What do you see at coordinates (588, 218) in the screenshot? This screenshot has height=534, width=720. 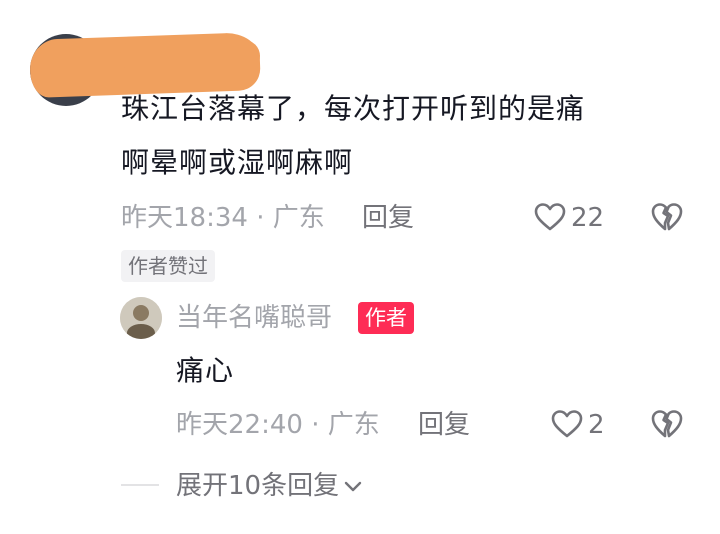 I see `comment-like-count: 22` at bounding box center [588, 218].